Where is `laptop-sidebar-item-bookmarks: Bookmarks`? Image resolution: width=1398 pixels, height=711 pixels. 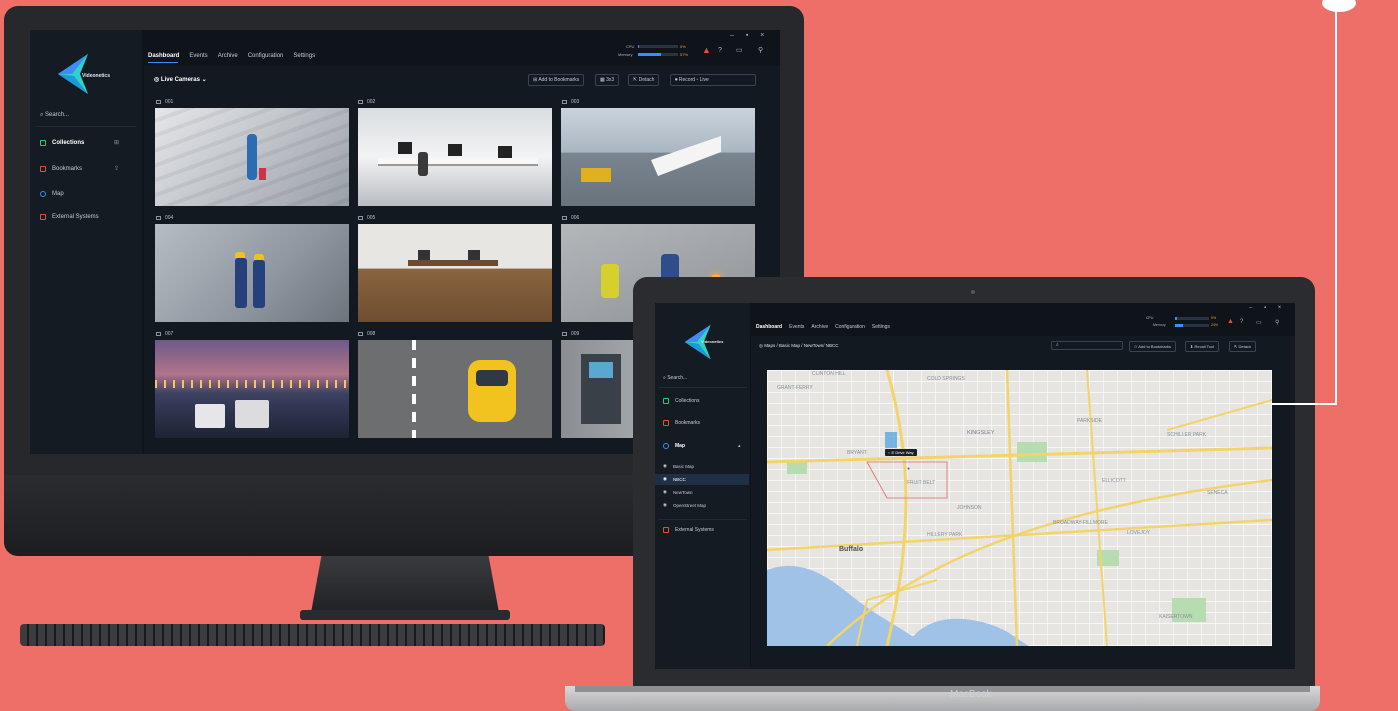
laptop-sidebar-item-bookmarks: Bookmarks is located at coordinates (681, 423).